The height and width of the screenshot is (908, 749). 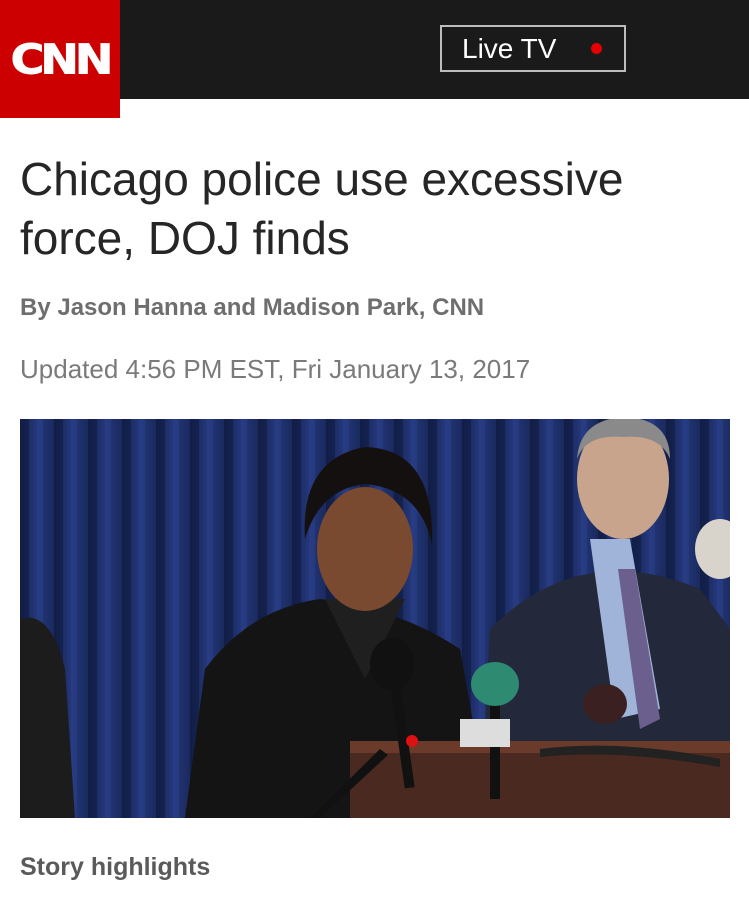 I want to click on cnn-logo-text: CNN, so click(x=62, y=59).